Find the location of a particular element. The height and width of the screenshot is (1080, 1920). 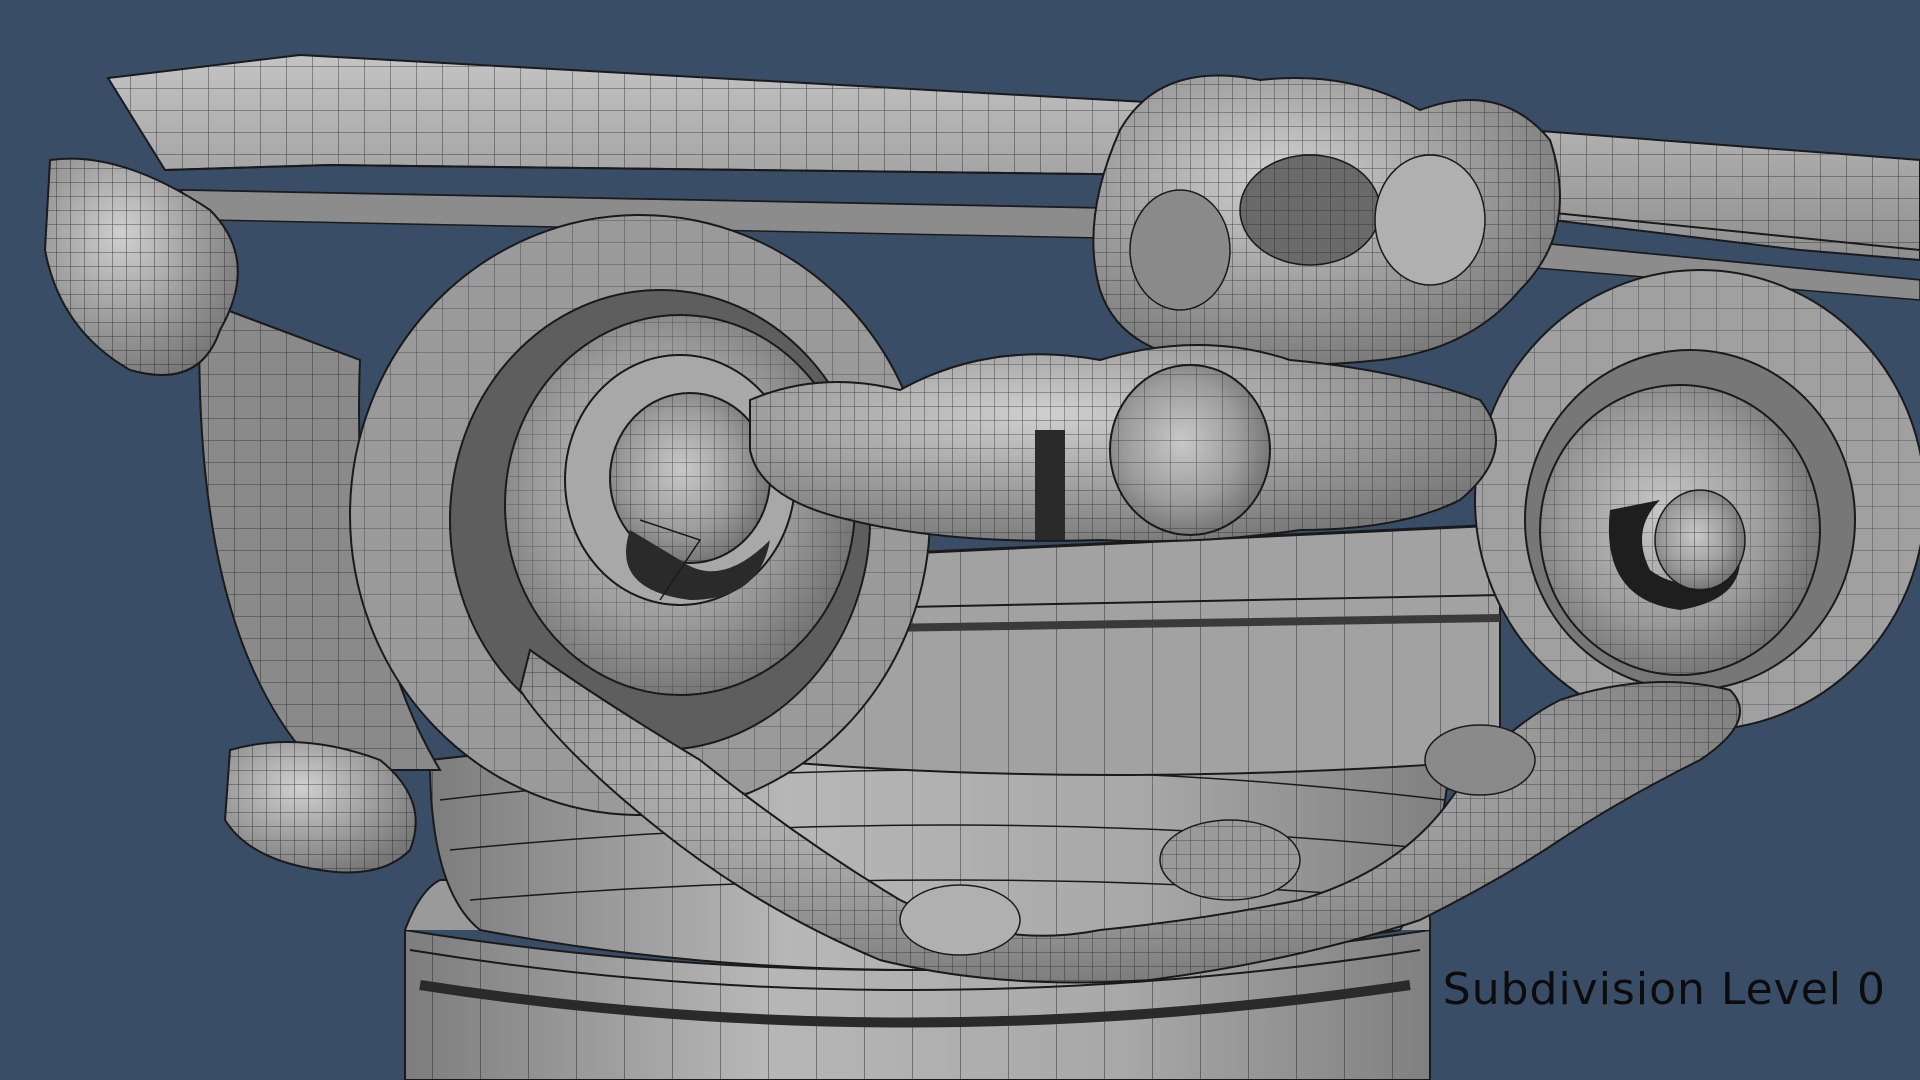

flower-ornament is located at coordinates (1326, 220).